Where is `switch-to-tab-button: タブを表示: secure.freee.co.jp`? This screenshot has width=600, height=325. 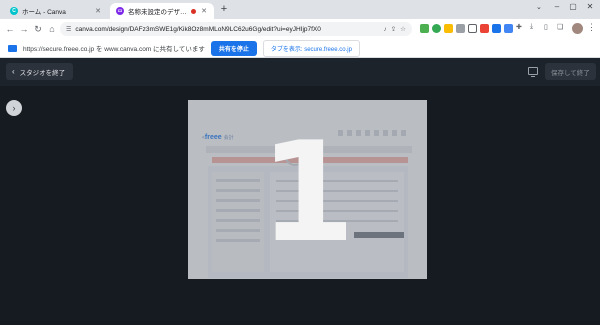
switch-to-tab-button: タブを表示: secure.freee.co.jp is located at coordinates (311, 48).